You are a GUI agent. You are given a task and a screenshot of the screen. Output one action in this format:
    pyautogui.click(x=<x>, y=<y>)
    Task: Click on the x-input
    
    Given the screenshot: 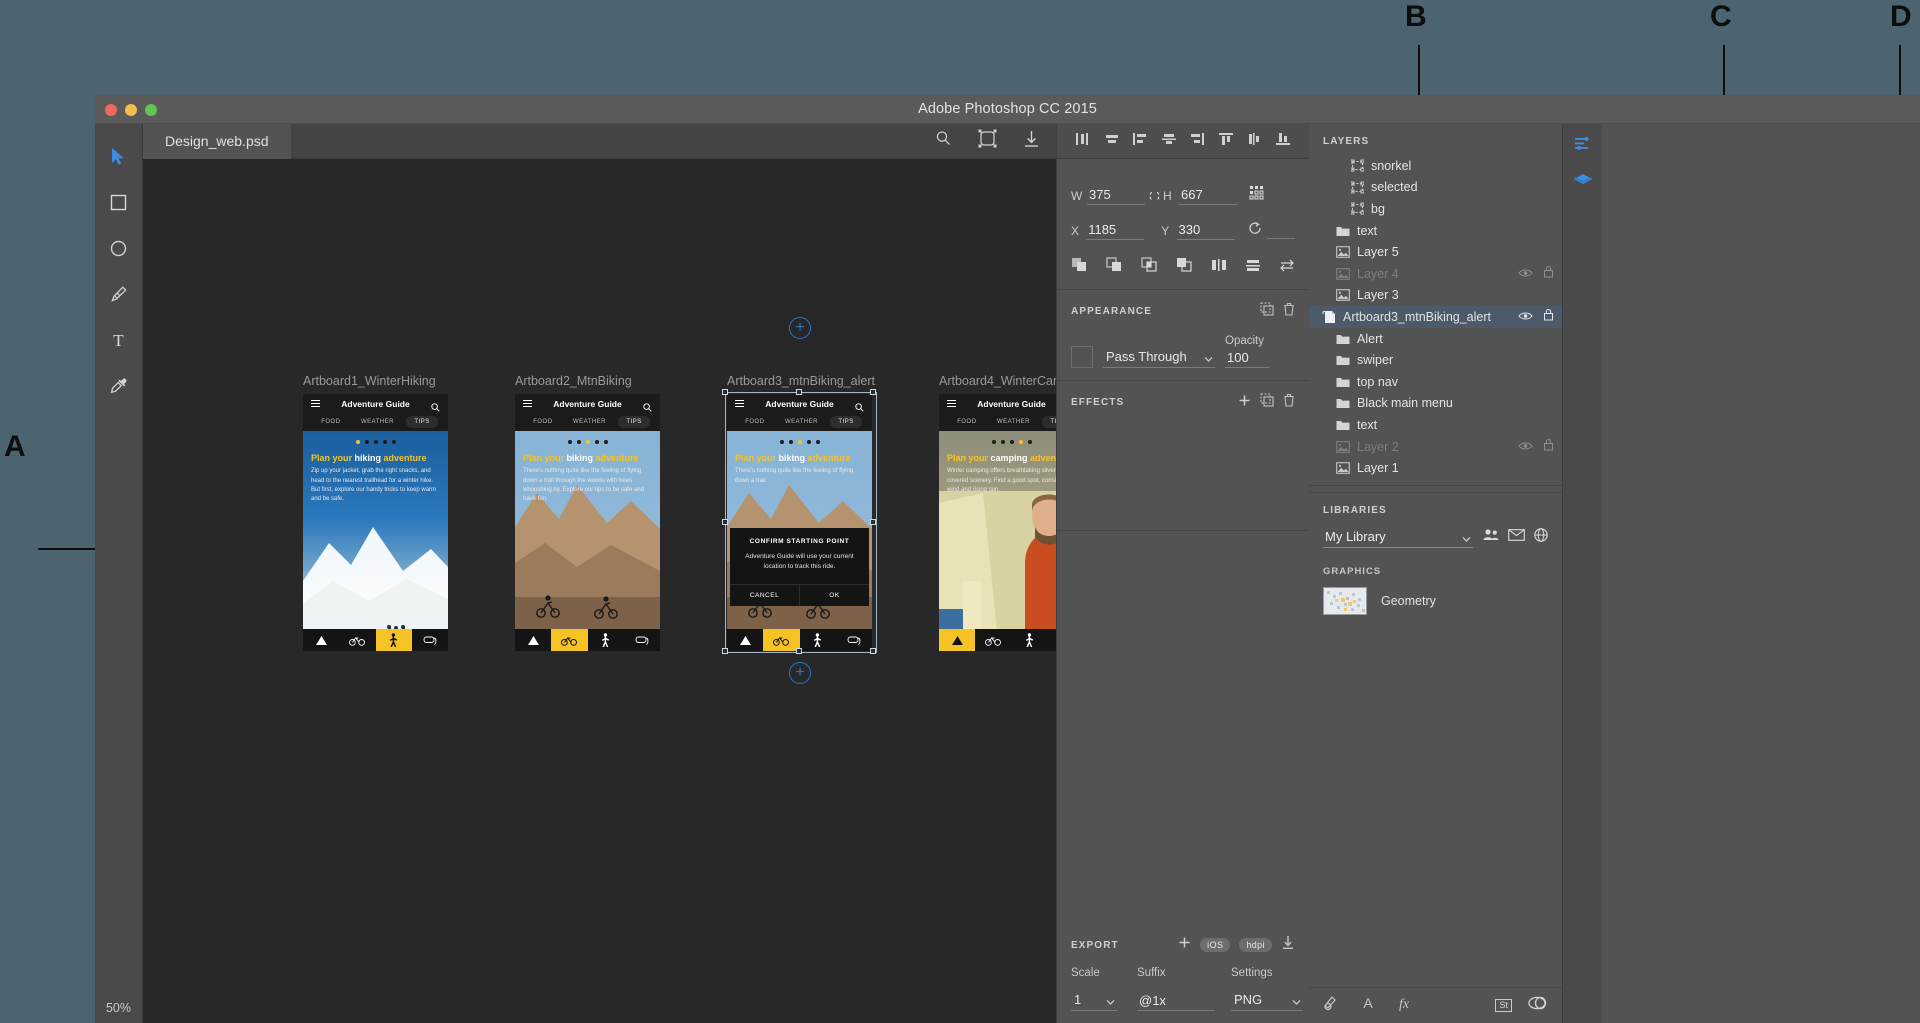 What is the action you would take?
    pyautogui.click(x=1115, y=230)
    